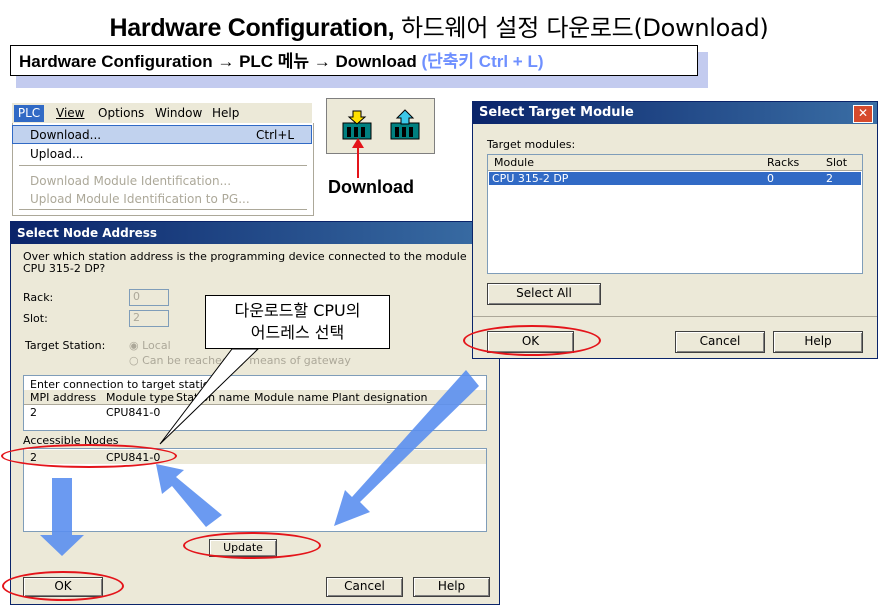 The height and width of the screenshot is (605, 878). I want to click on callout-box: 다운로드할 CPU의 어드레스 선택, so click(297, 322).